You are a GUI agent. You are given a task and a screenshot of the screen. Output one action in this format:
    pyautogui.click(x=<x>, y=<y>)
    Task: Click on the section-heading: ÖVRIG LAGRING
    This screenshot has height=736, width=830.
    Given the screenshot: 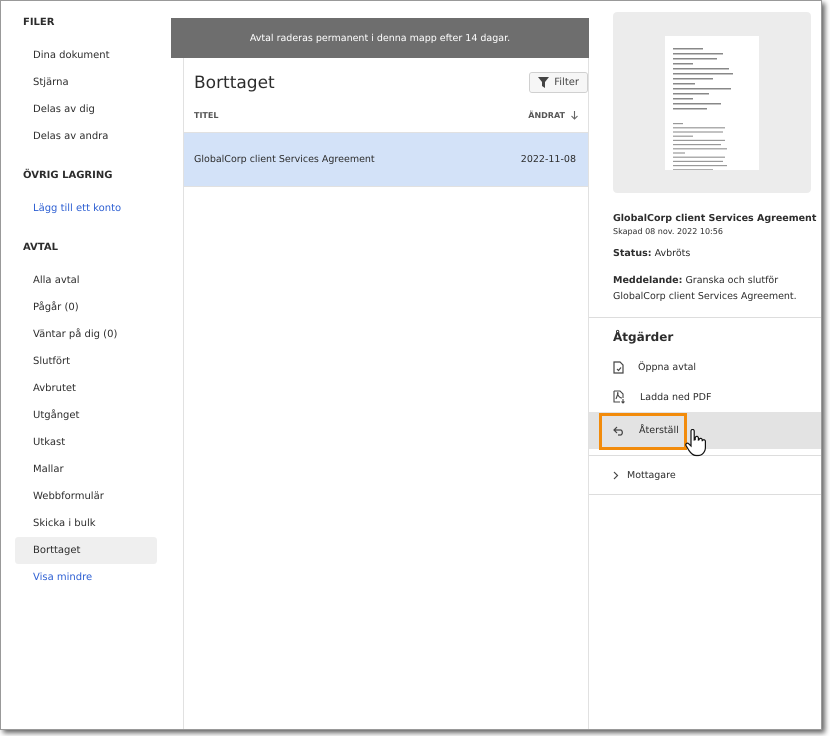 What is the action you would take?
    pyautogui.click(x=68, y=175)
    